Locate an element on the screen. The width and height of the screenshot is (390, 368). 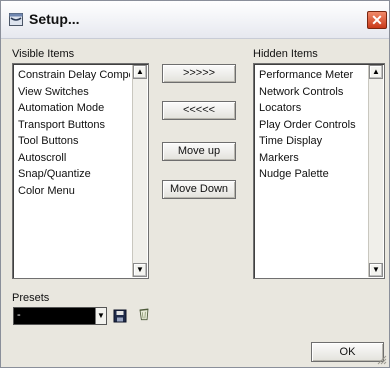
move-to-visible-button: <<<<< is located at coordinates (199, 110).